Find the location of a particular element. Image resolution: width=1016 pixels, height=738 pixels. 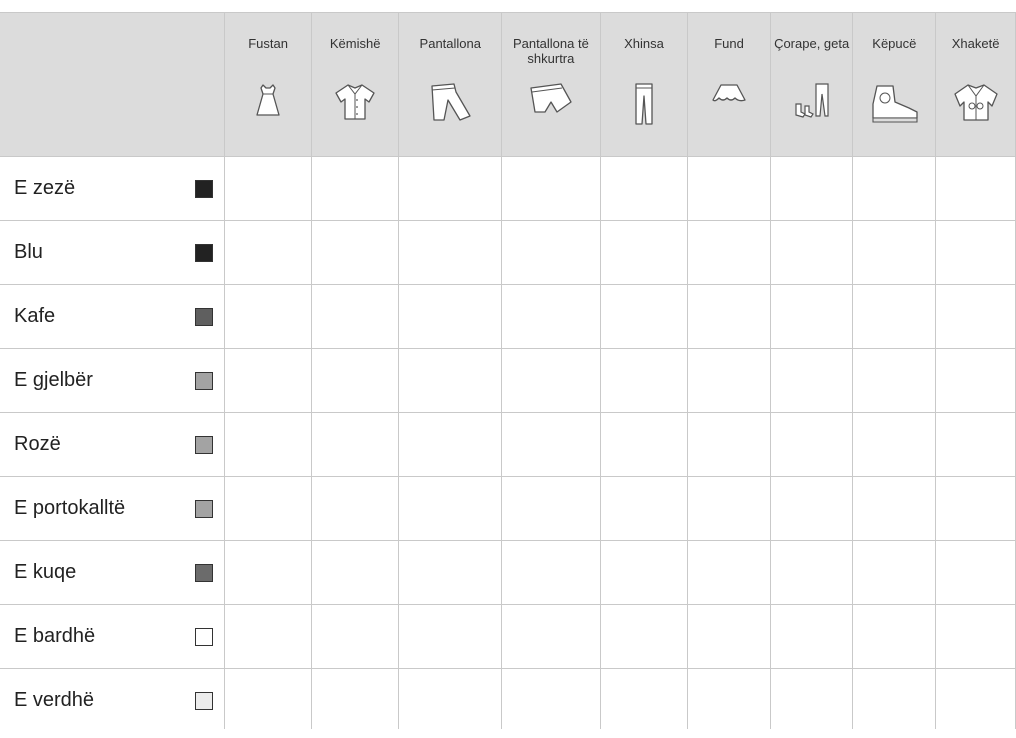

row-header: E gjelbër is located at coordinates (113, 380).